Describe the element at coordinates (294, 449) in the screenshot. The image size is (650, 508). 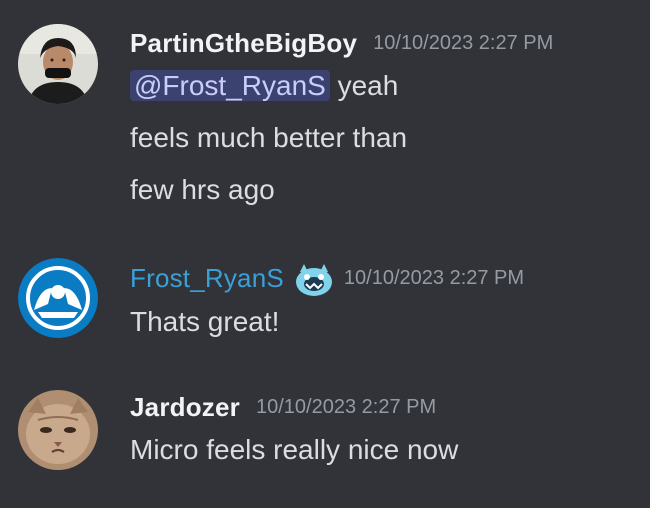
I see `message-text: Micro feels really nice now` at that location.